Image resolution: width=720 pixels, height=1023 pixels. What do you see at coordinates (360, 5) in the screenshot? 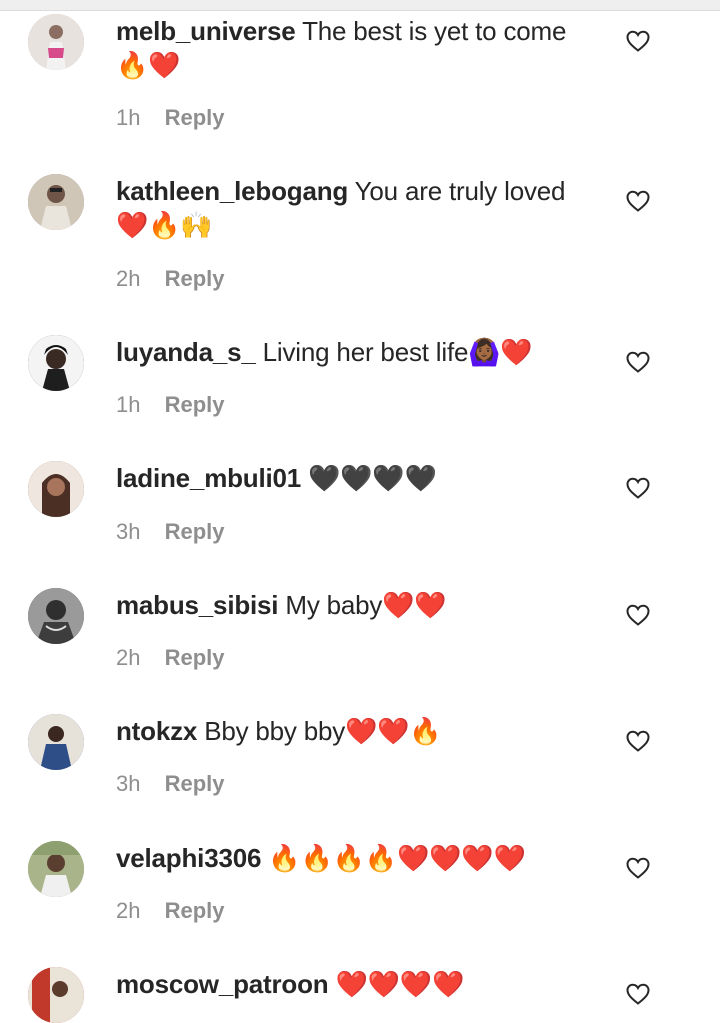
I see `top-divider` at bounding box center [360, 5].